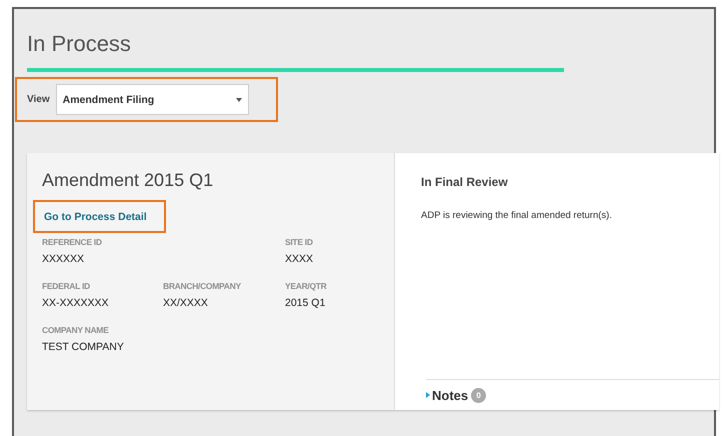 The width and height of the screenshot is (723, 436). What do you see at coordinates (83, 347) in the screenshot?
I see `field-value: TEST COMPANY` at bounding box center [83, 347].